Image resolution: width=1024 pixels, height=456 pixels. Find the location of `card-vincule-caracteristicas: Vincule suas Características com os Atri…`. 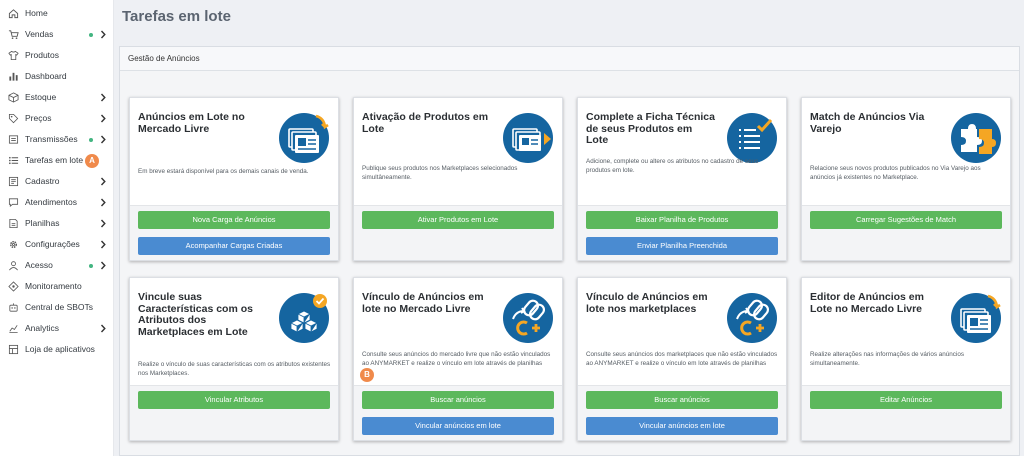

card-vincule-caracteristicas: Vincule suas Características com os Atri… is located at coordinates (234, 359).